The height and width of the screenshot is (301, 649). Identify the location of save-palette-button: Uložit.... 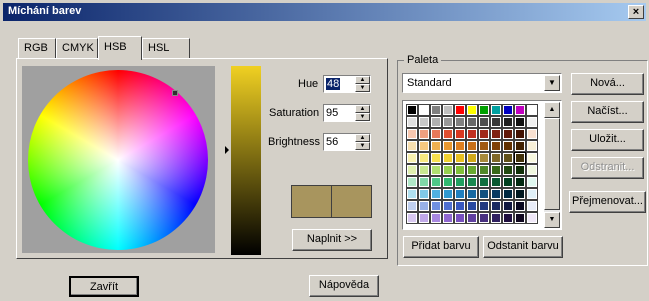
(607, 140).